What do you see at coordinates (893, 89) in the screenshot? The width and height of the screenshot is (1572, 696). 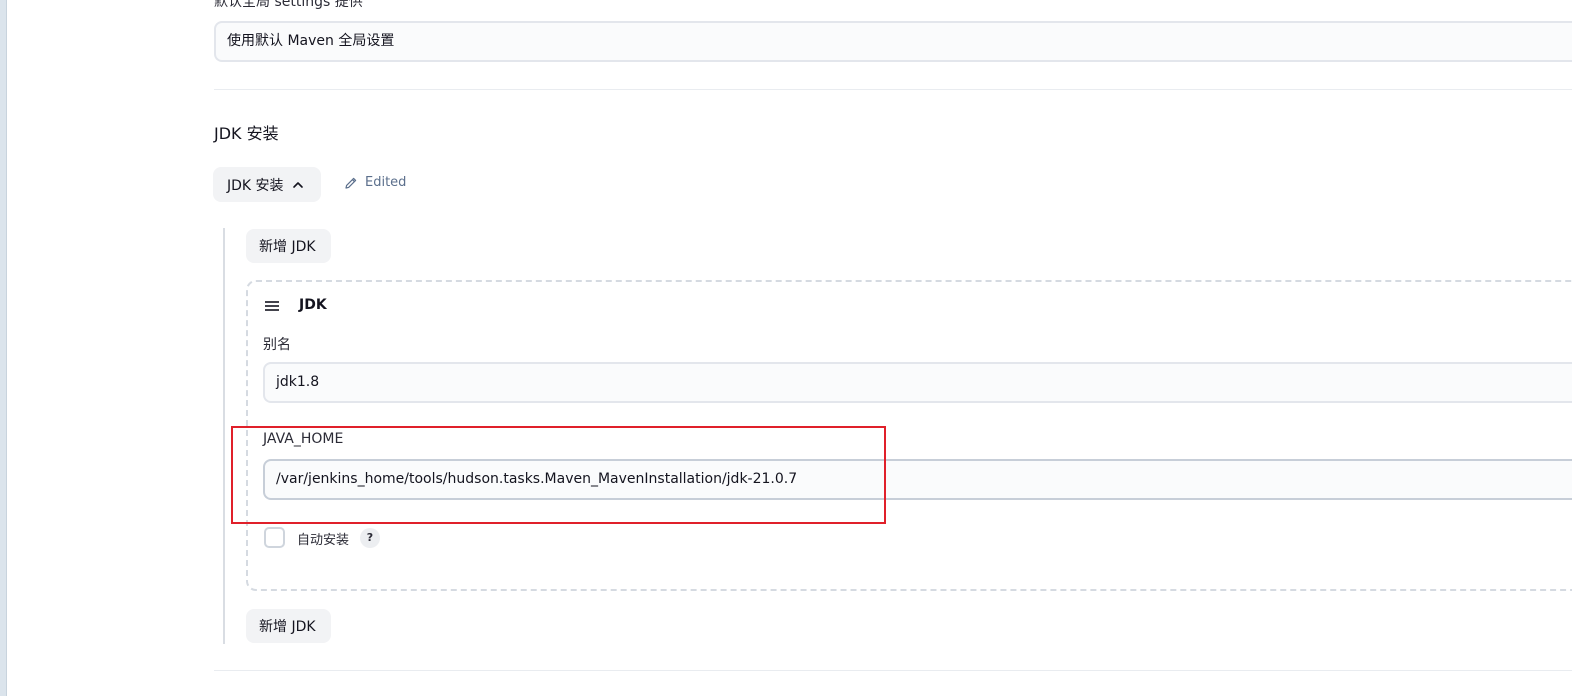 I see `section-divider` at bounding box center [893, 89].